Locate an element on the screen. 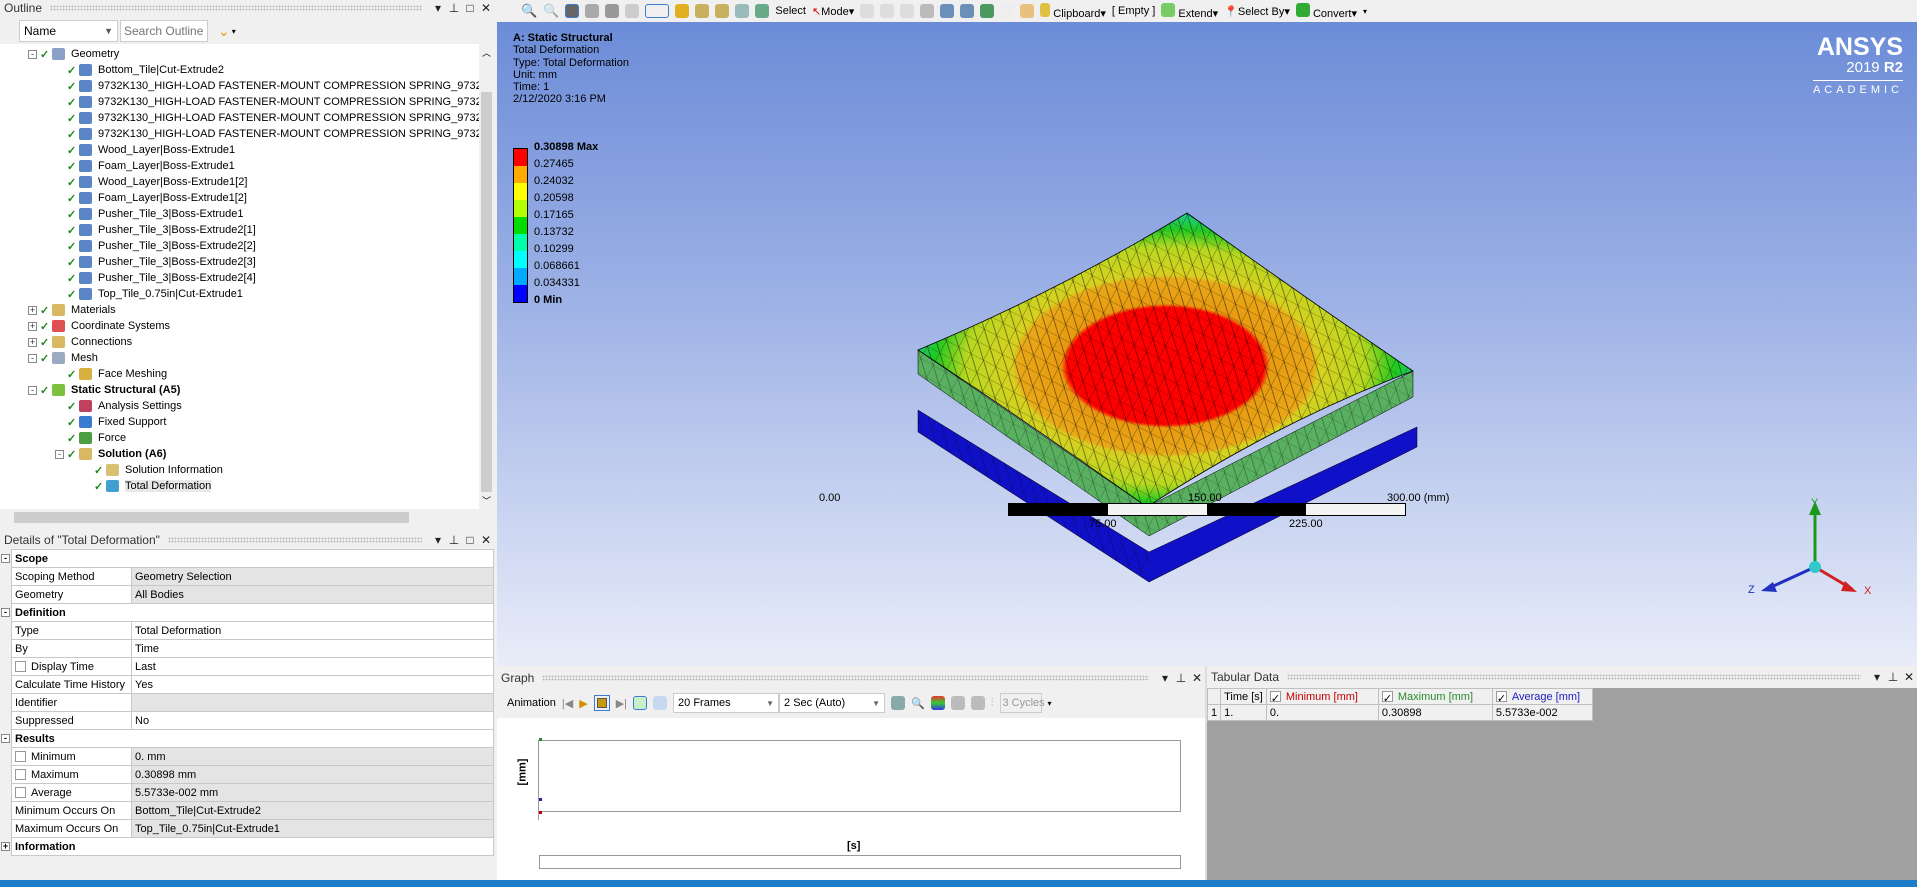 This screenshot has height=887, width=1917. clipboard-button: Clipboard▾ is located at coordinates (1073, 11).